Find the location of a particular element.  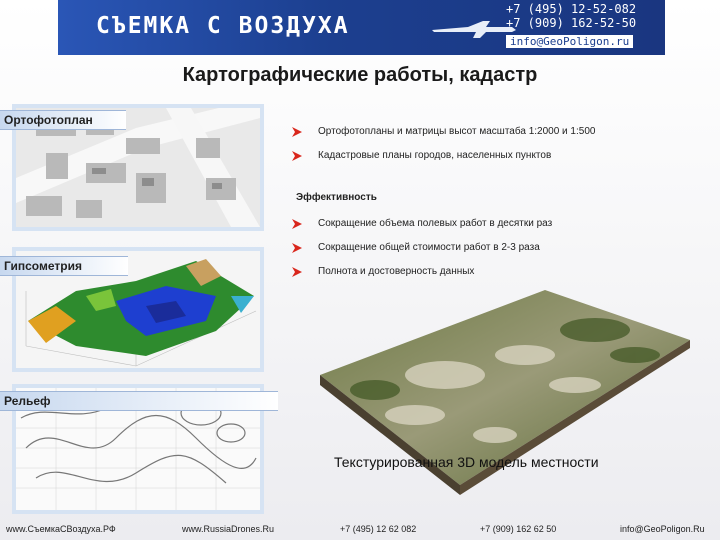

list-item: Полнота и достоверность данных is located at coordinates (422, 277).